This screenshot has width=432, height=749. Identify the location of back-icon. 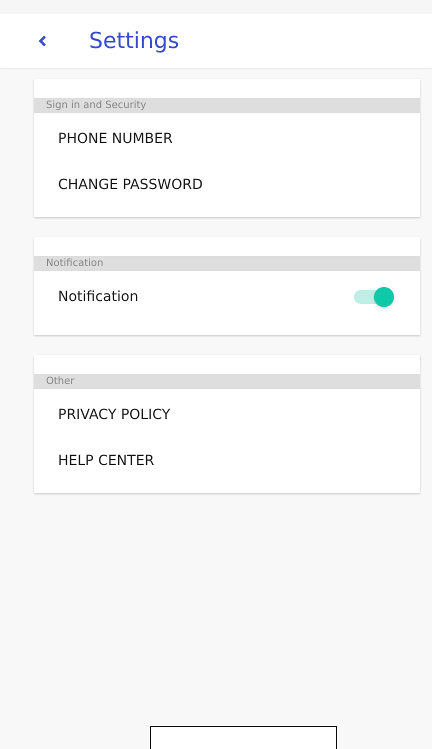
(42, 41).